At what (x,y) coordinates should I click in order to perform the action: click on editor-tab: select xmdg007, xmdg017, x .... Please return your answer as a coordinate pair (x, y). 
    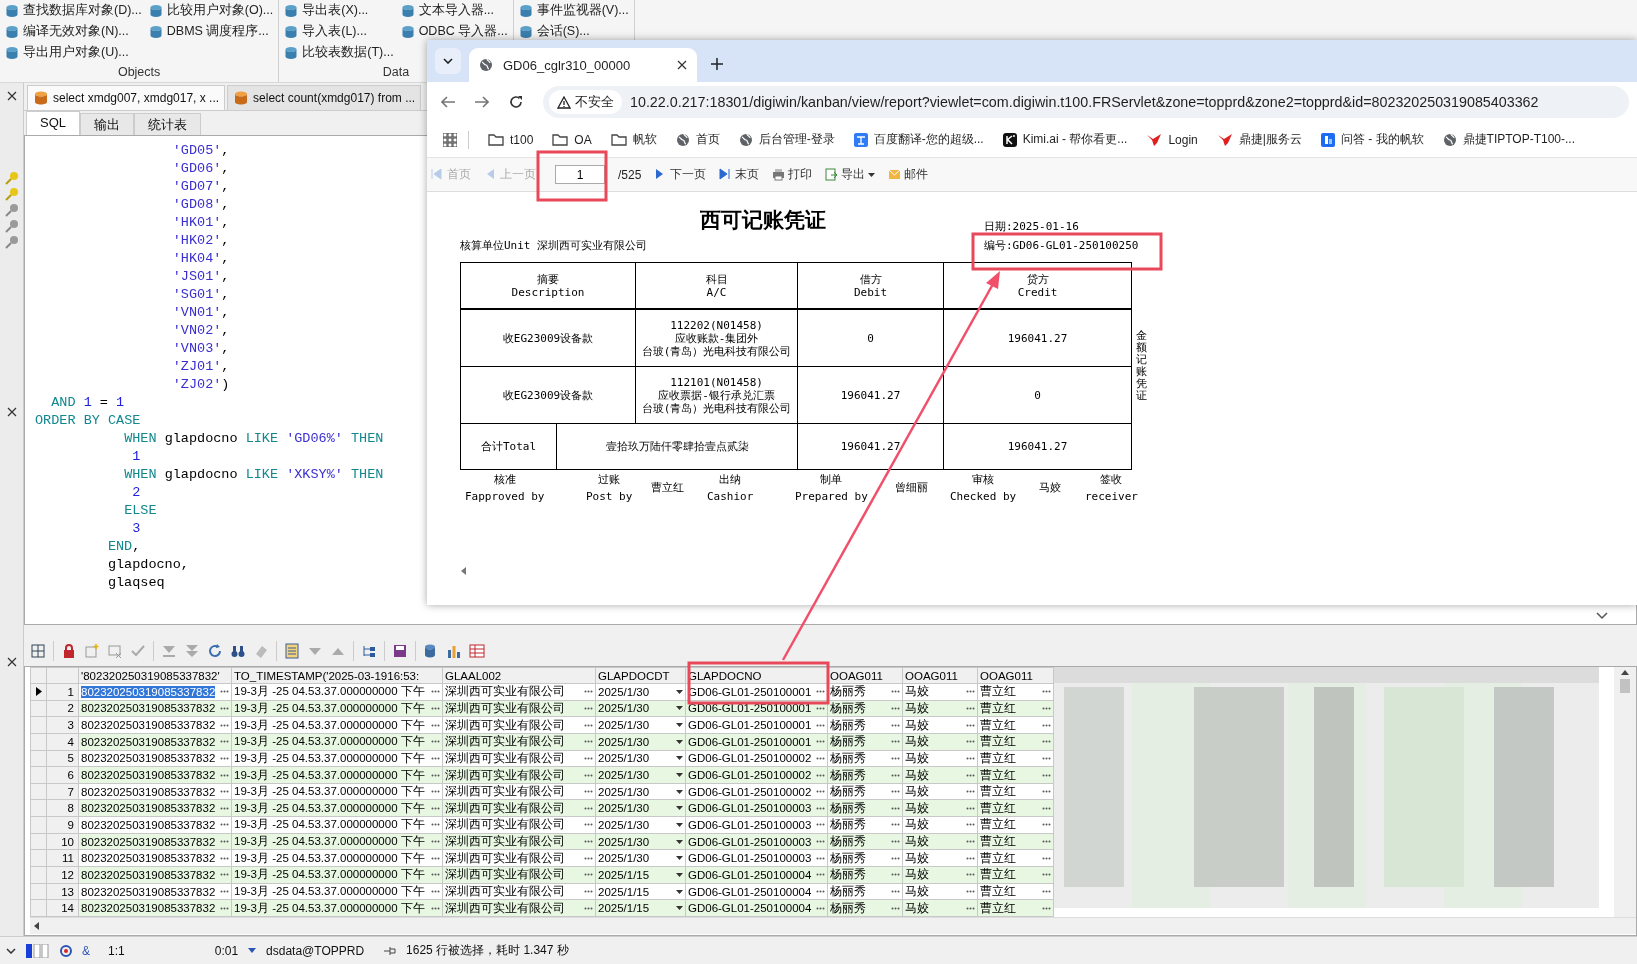
    Looking at the image, I should click on (126, 97).